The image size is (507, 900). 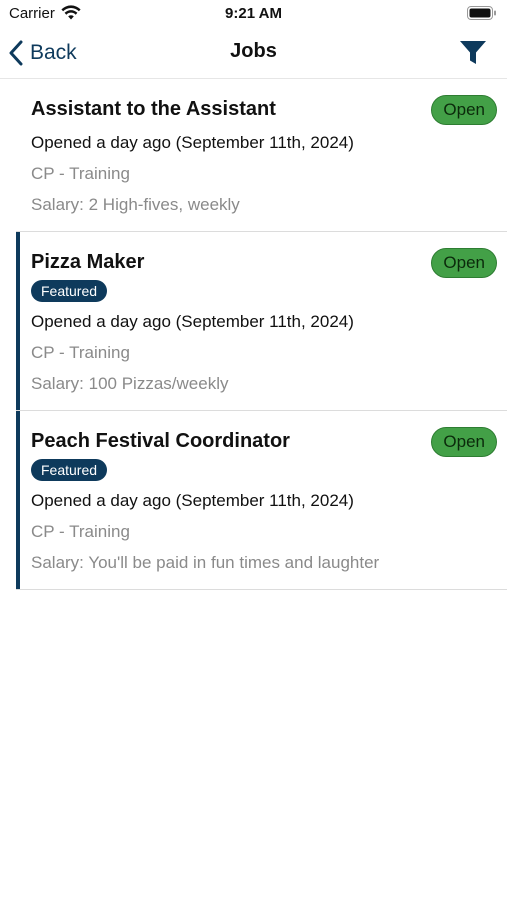 What do you see at coordinates (253, 51) in the screenshot?
I see `page-title: Jobs` at bounding box center [253, 51].